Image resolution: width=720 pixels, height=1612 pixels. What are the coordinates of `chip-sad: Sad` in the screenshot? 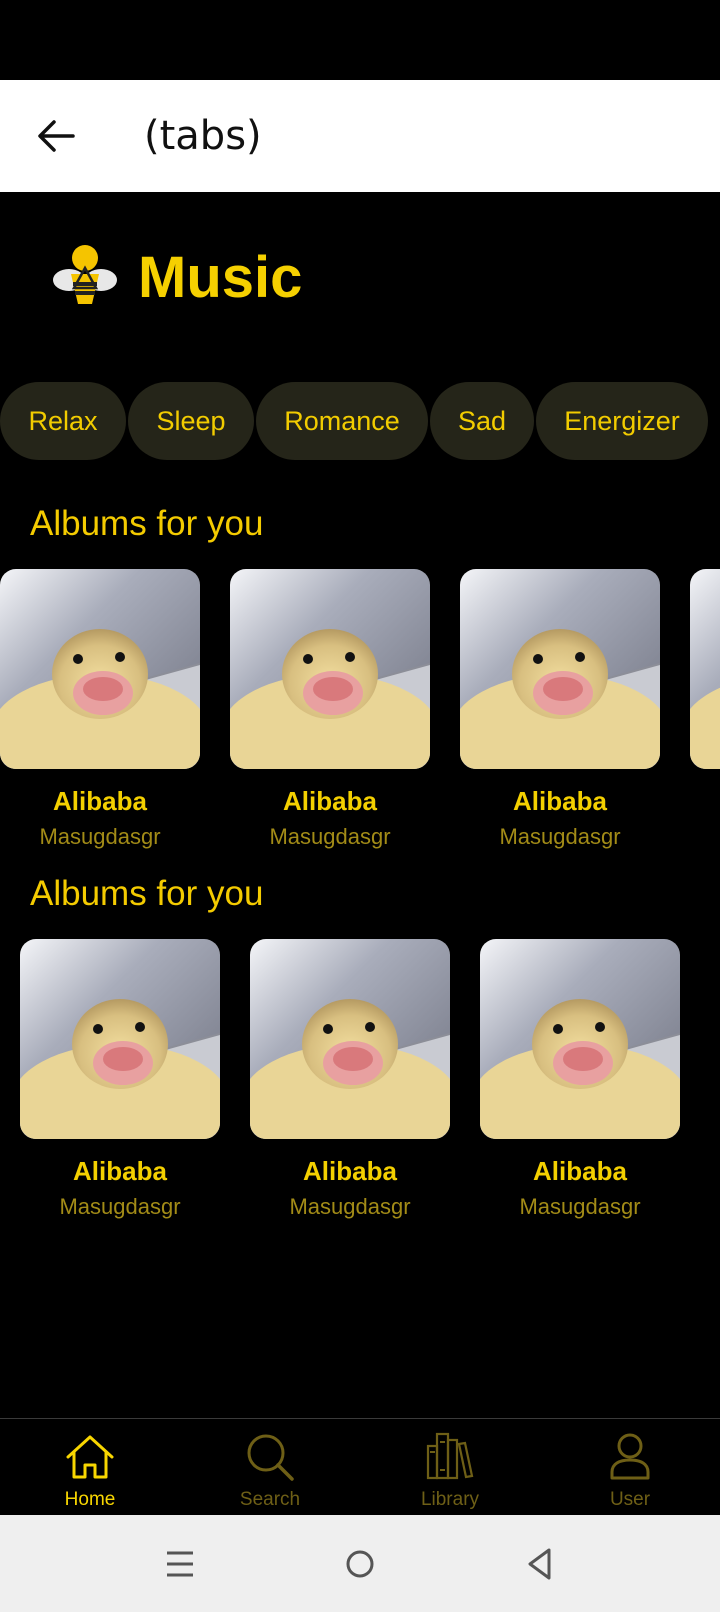 It's located at (482, 421).